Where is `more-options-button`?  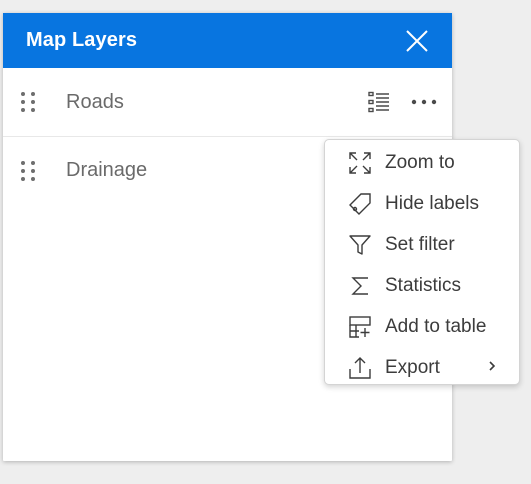 more-options-button is located at coordinates (424, 102).